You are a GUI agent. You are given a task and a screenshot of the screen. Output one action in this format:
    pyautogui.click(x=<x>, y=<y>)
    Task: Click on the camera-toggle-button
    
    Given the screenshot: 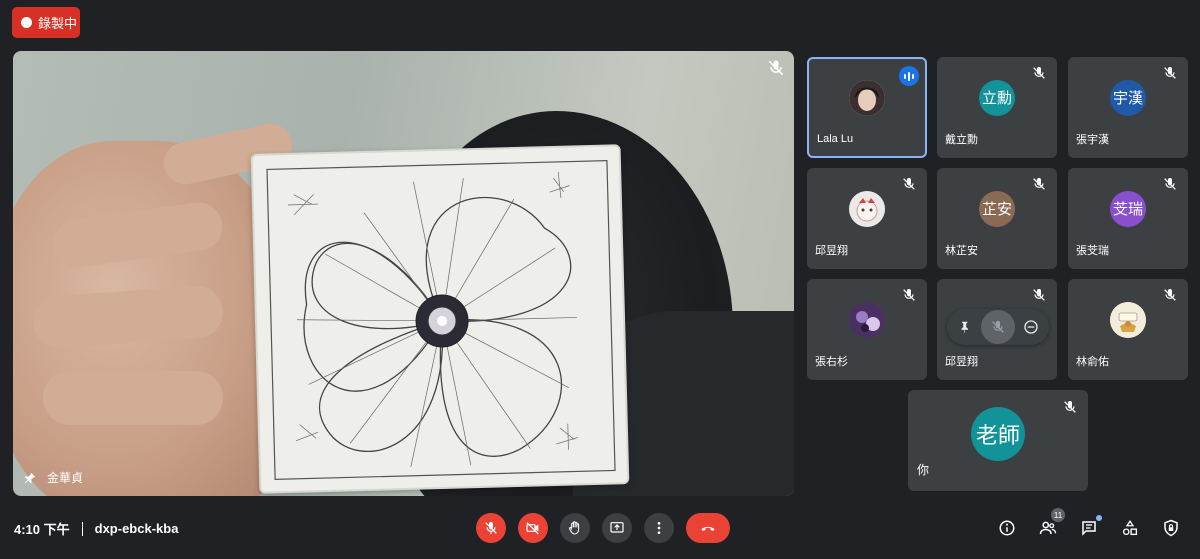 What is the action you would take?
    pyautogui.click(x=533, y=528)
    